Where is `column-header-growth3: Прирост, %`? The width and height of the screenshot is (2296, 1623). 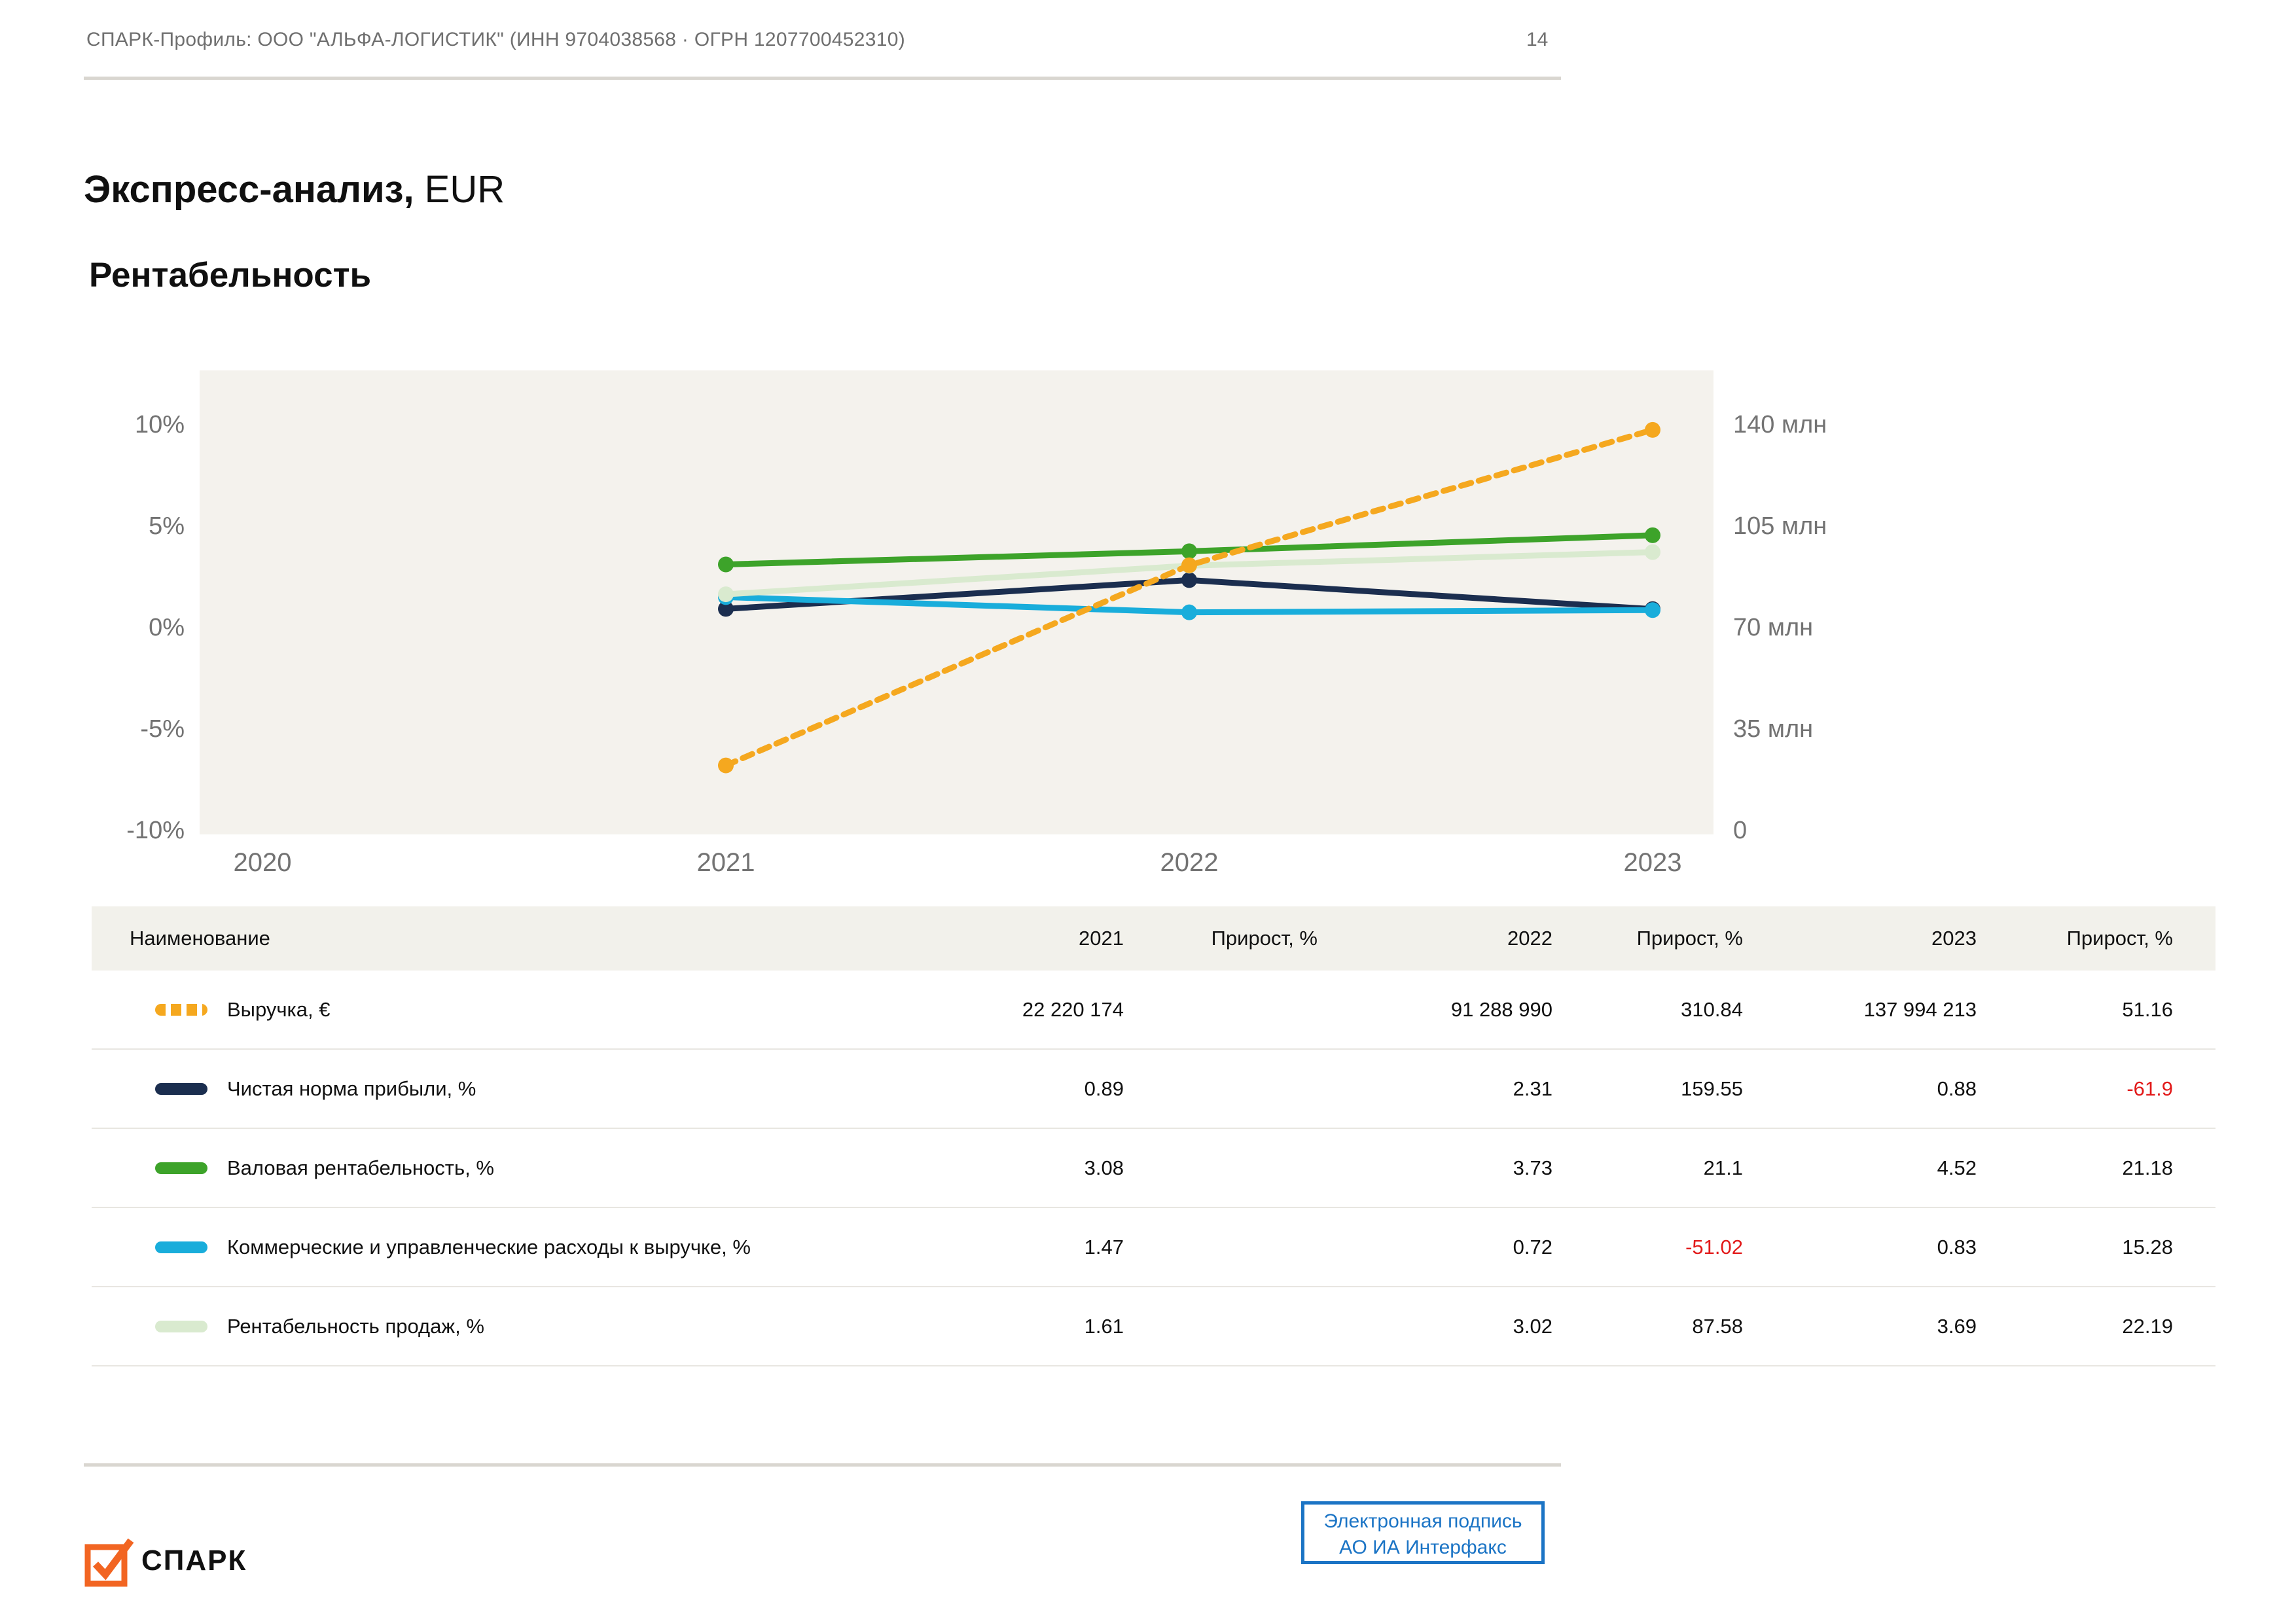 column-header-growth3: Прирост, % is located at coordinates (2119, 938).